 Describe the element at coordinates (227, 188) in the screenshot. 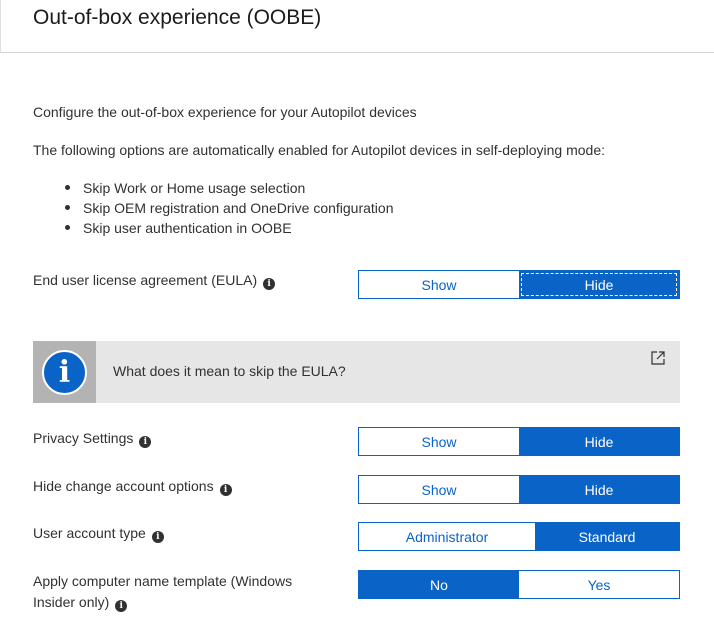

I see `list-item: Skip Work or Home usage selection` at that location.